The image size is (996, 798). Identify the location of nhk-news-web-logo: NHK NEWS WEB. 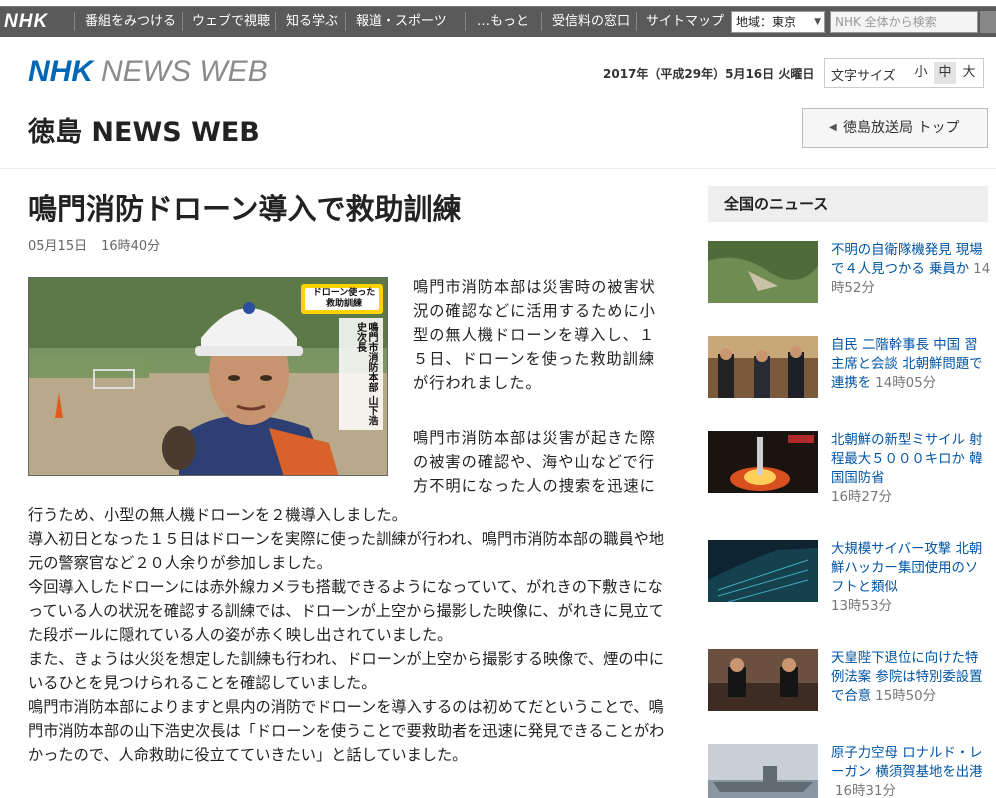
(148, 72).